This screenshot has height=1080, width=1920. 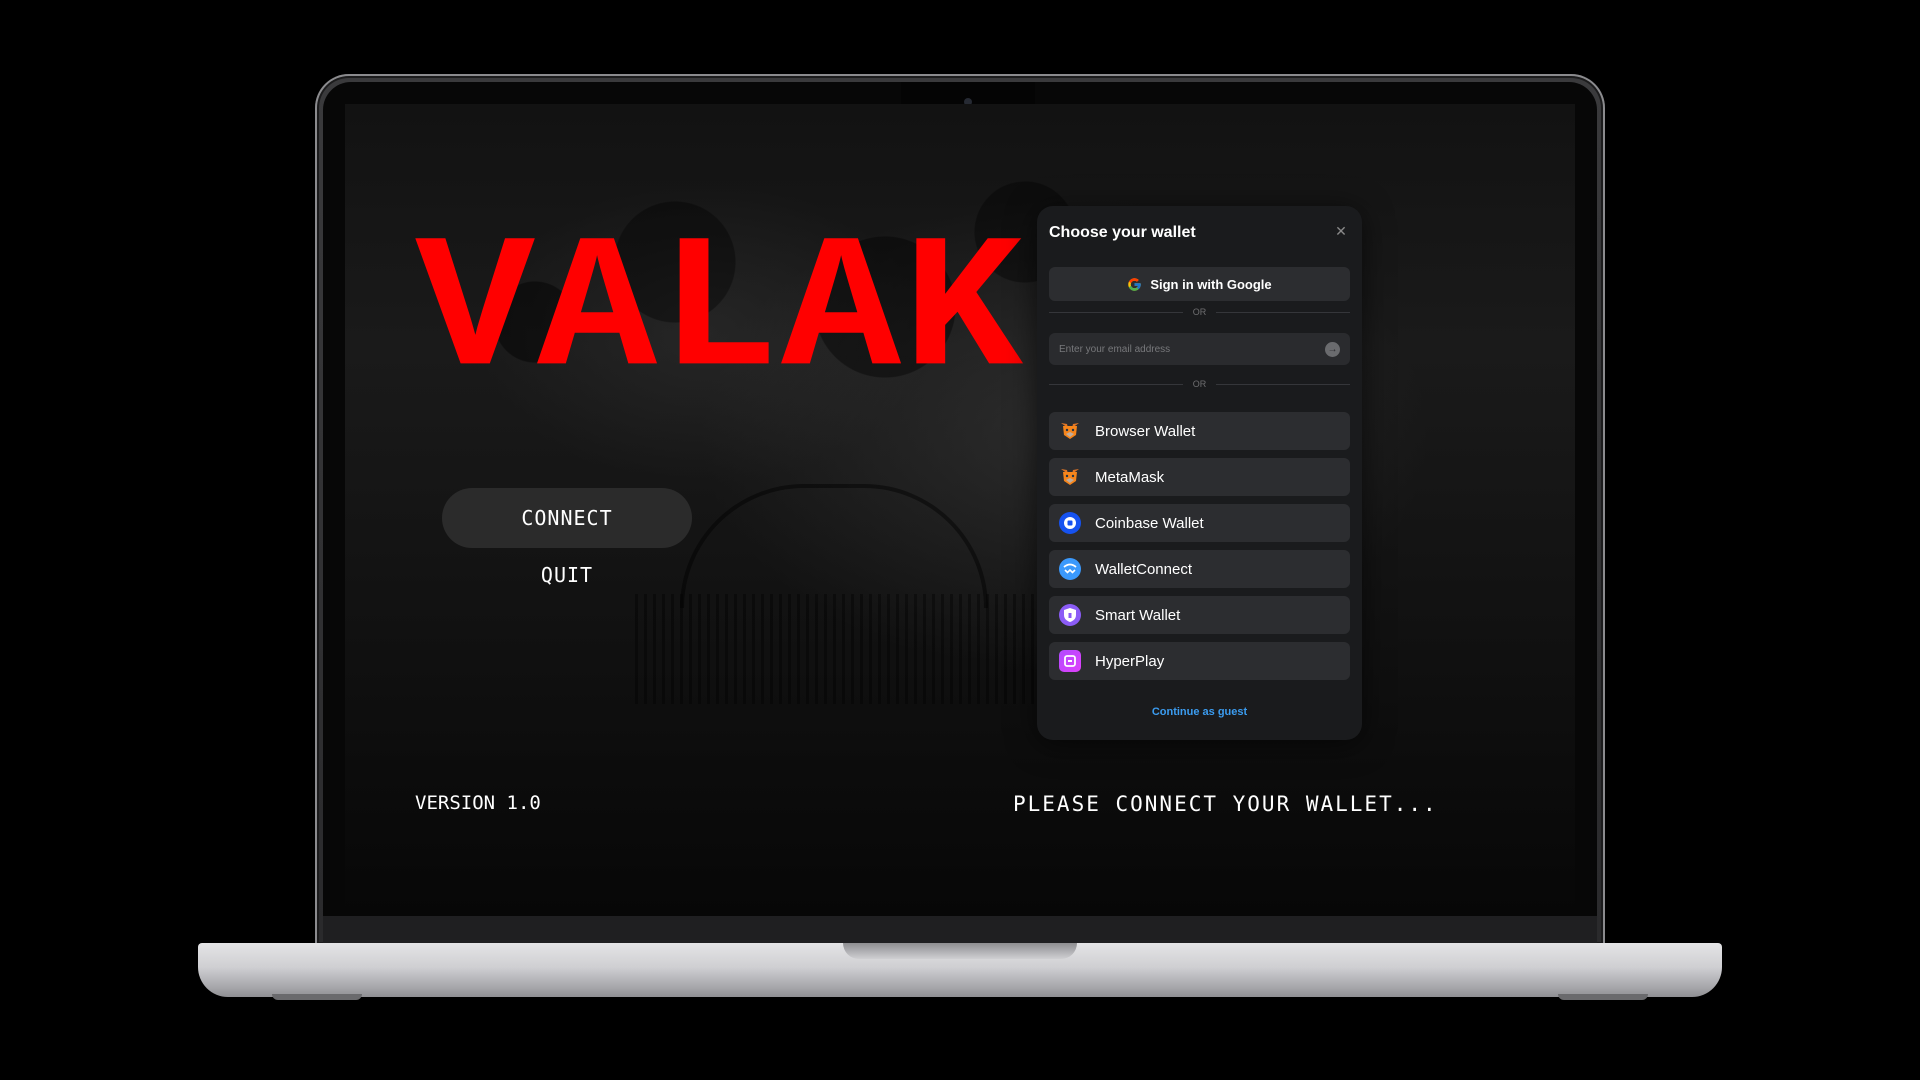 I want to click on wallet-label: Smart Wallet, so click(x=1138, y=615).